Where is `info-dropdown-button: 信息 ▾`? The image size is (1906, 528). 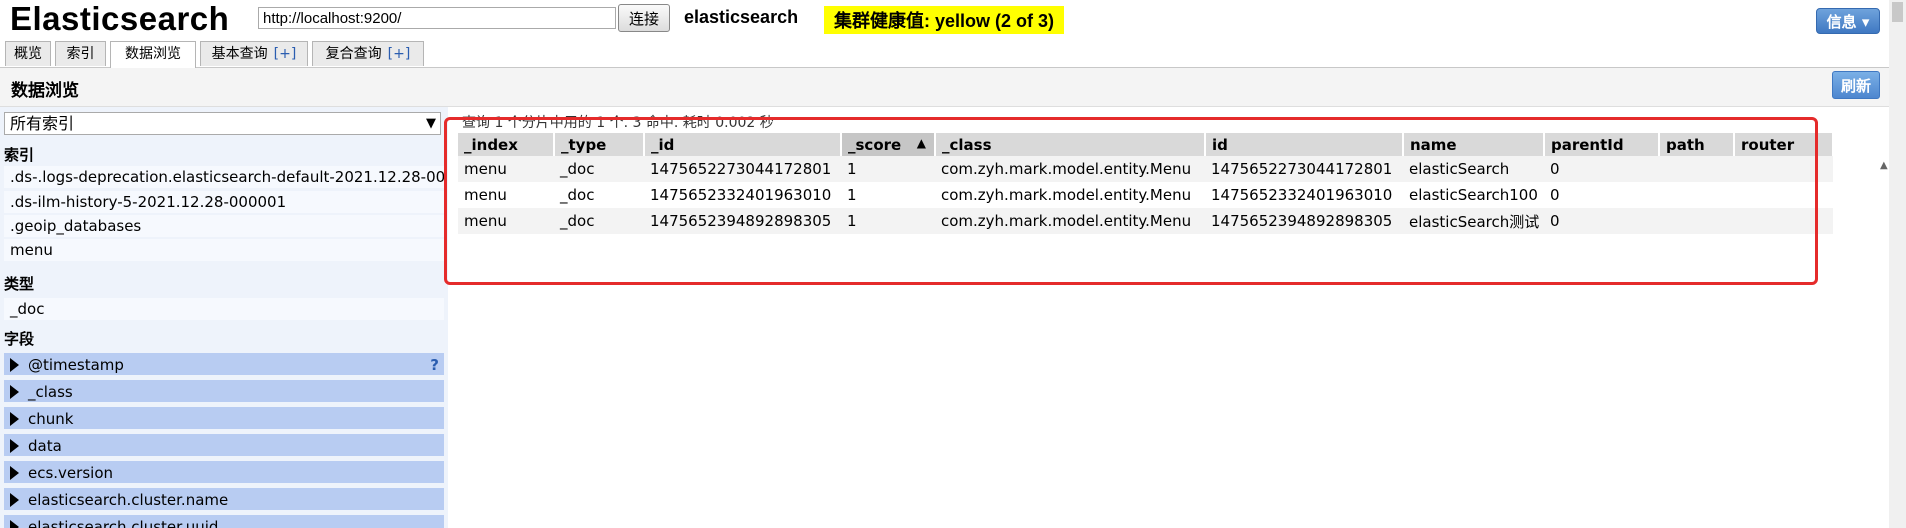
info-dropdown-button: 信息 ▾ is located at coordinates (1848, 21).